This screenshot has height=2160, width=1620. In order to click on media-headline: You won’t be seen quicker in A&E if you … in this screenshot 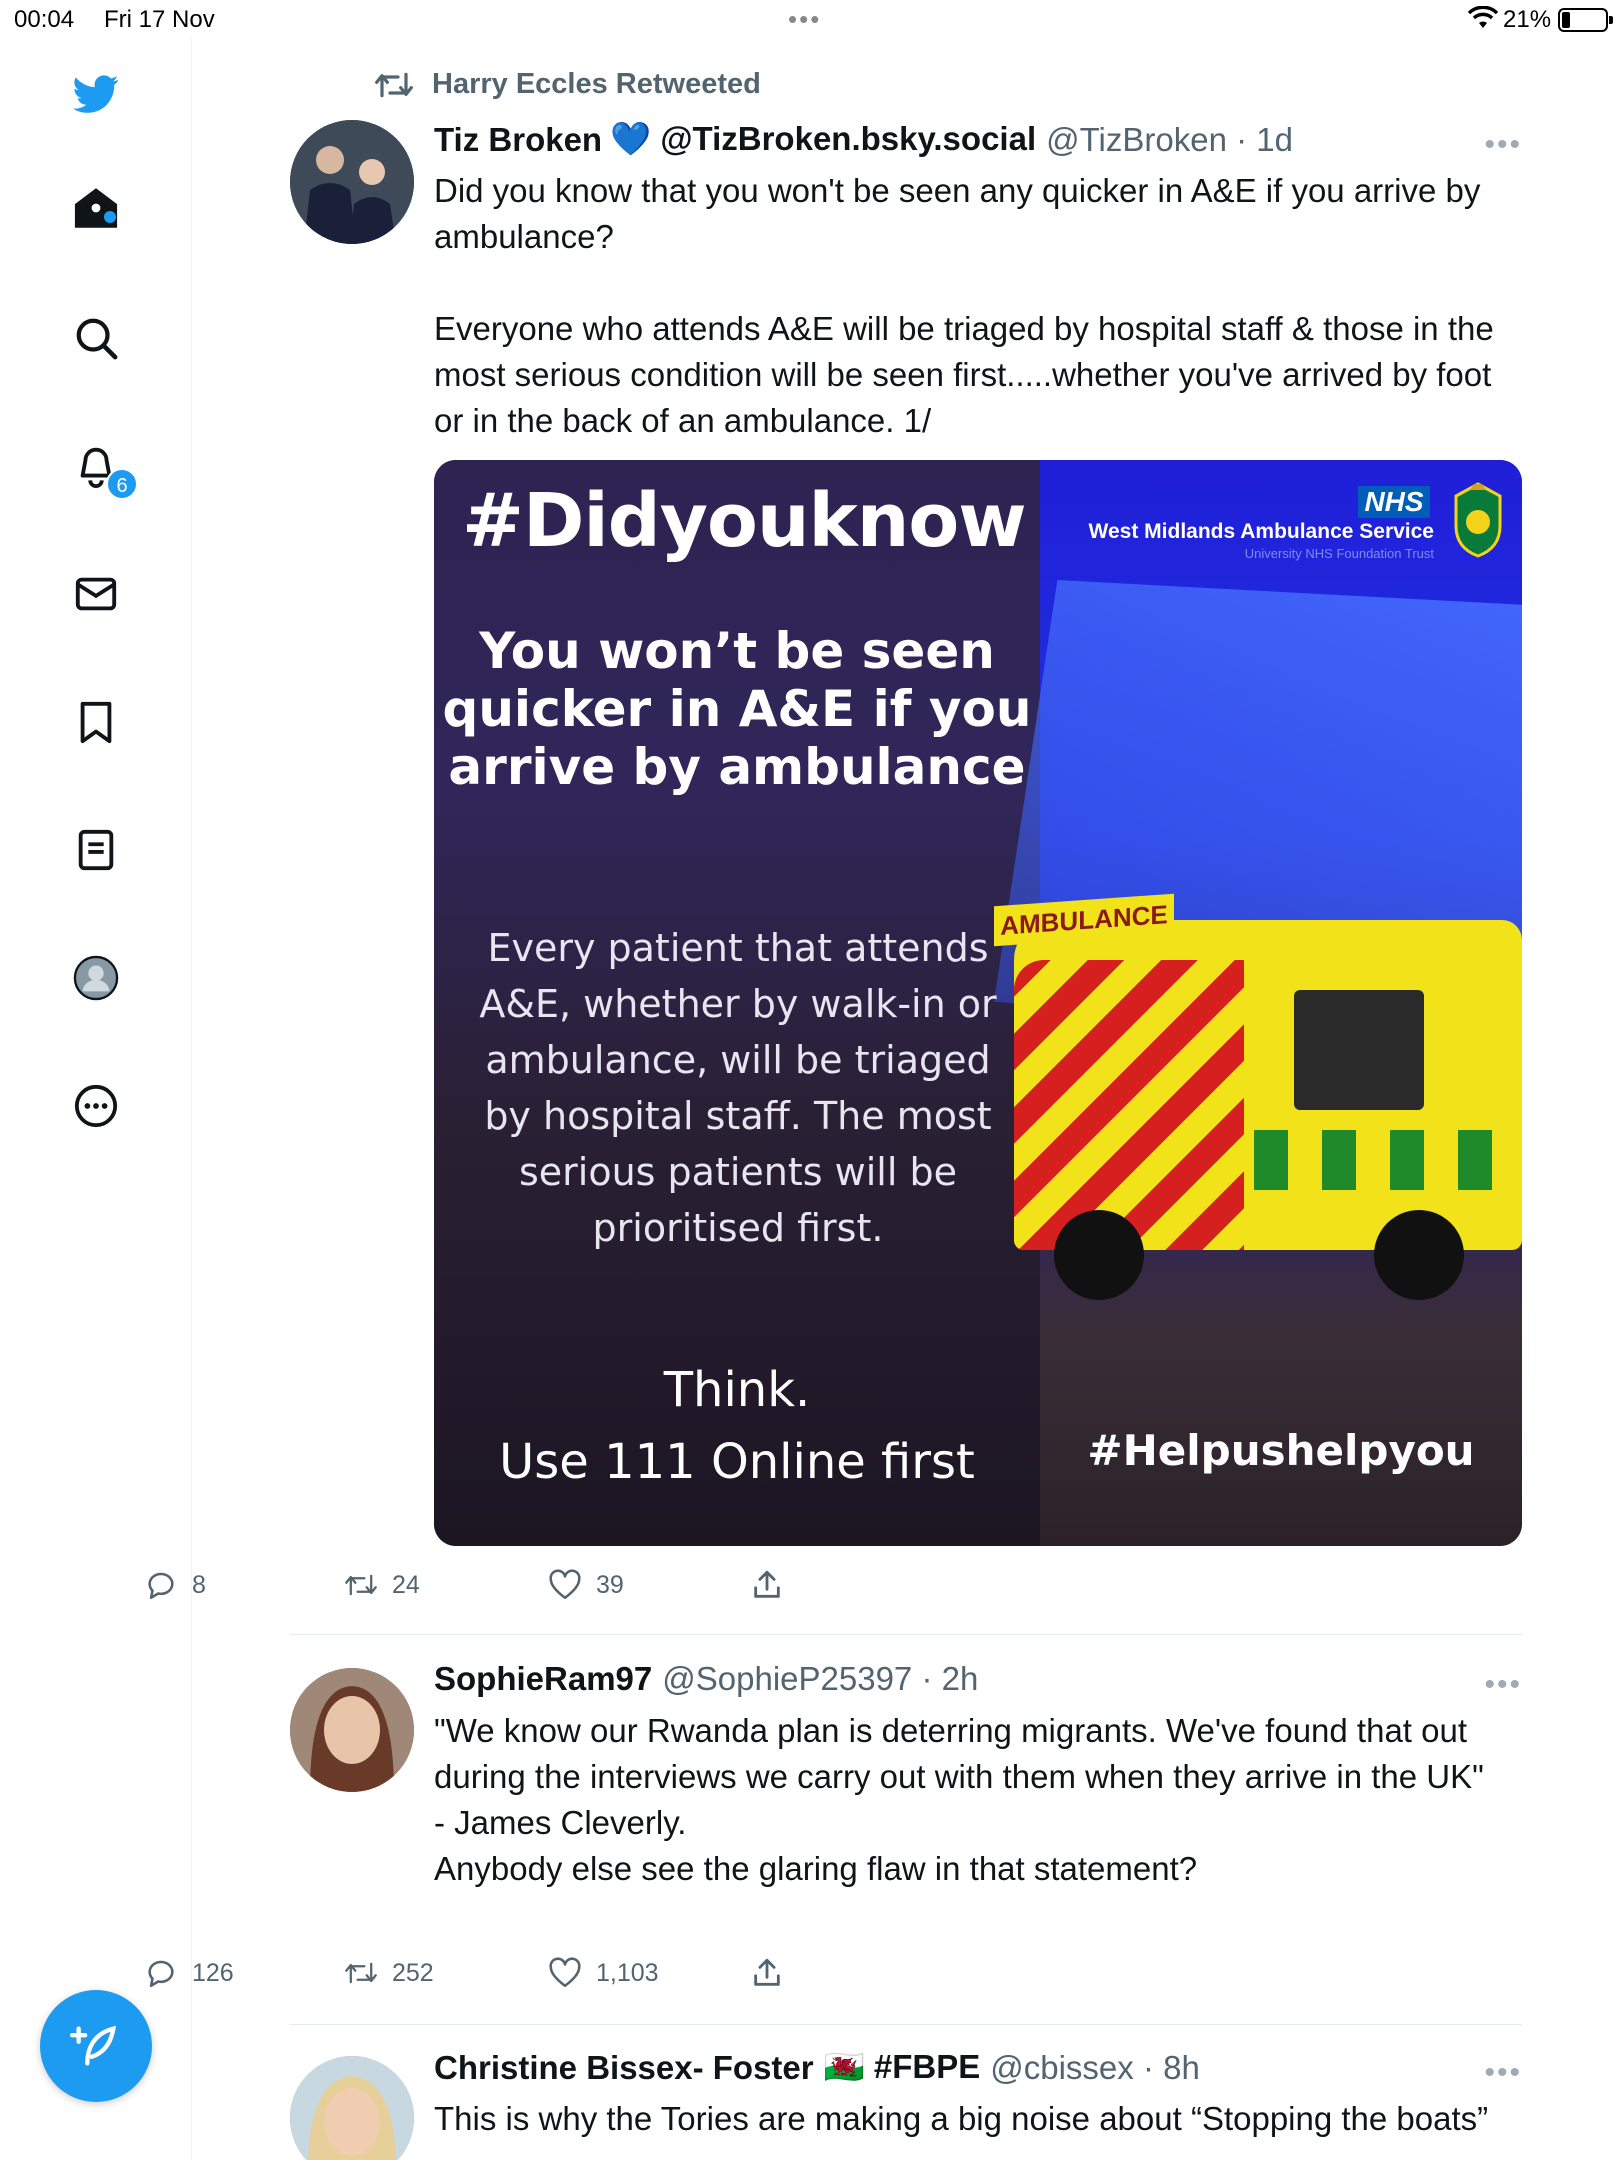, I will do `click(737, 709)`.